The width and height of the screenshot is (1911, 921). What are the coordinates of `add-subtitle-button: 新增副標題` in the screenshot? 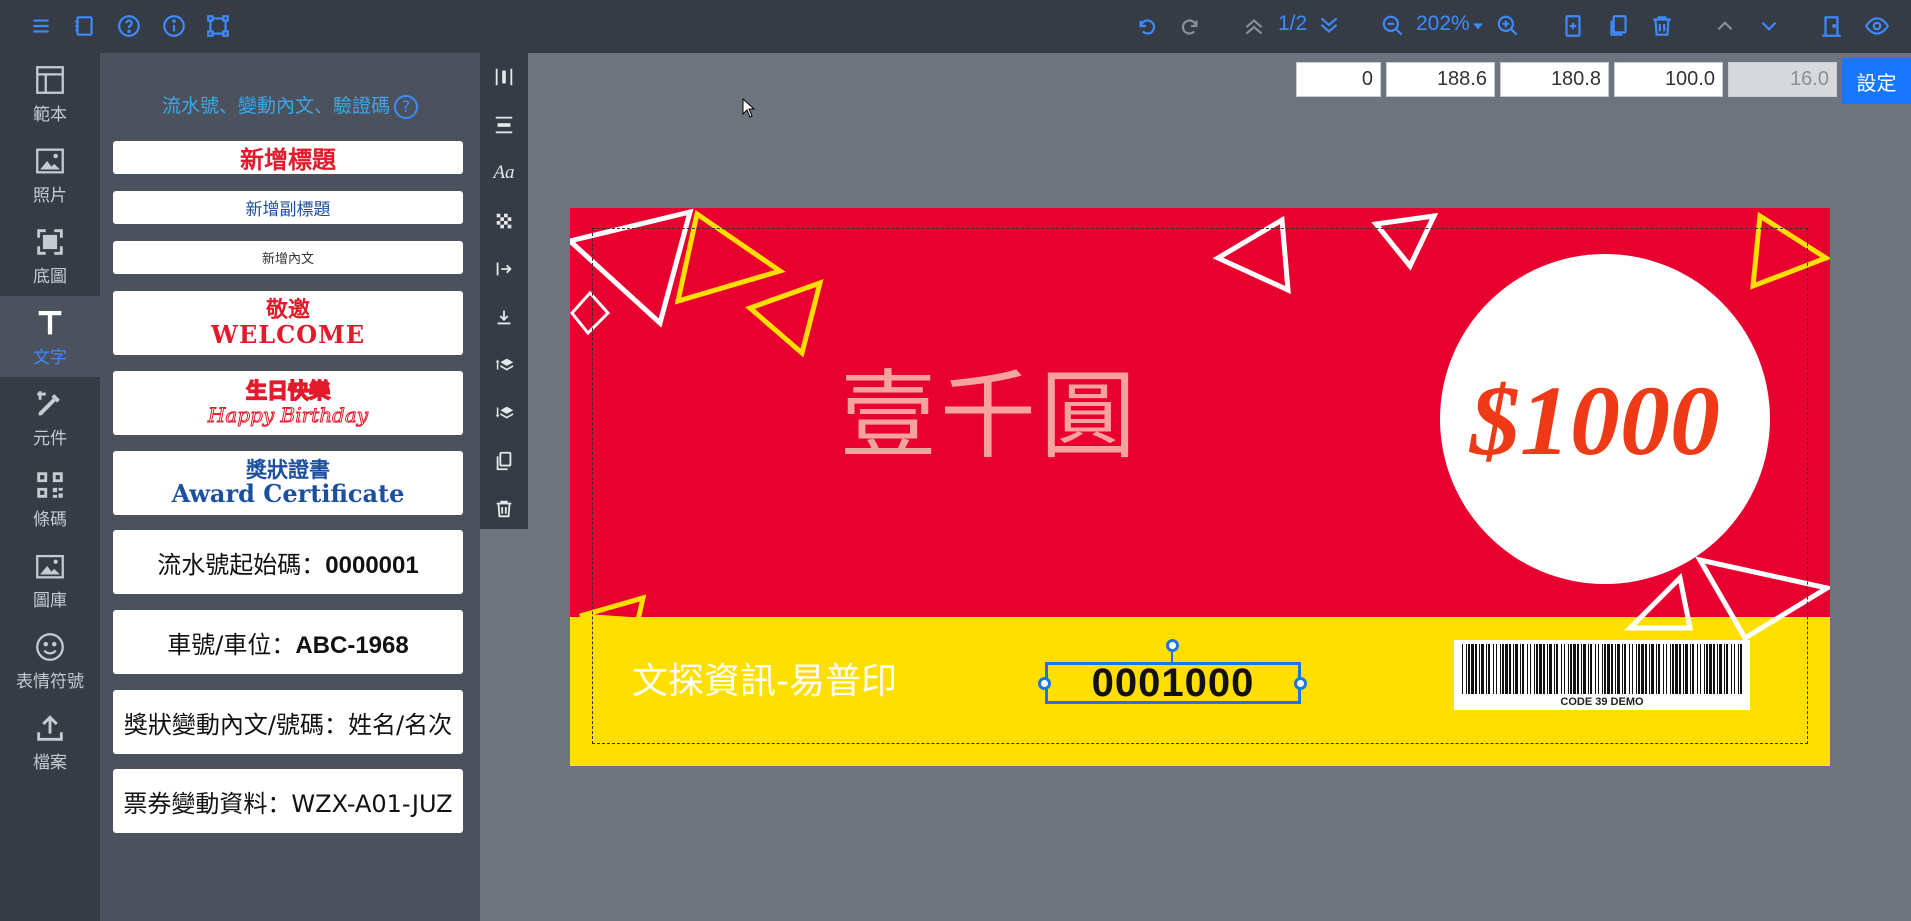 It's located at (288, 207).